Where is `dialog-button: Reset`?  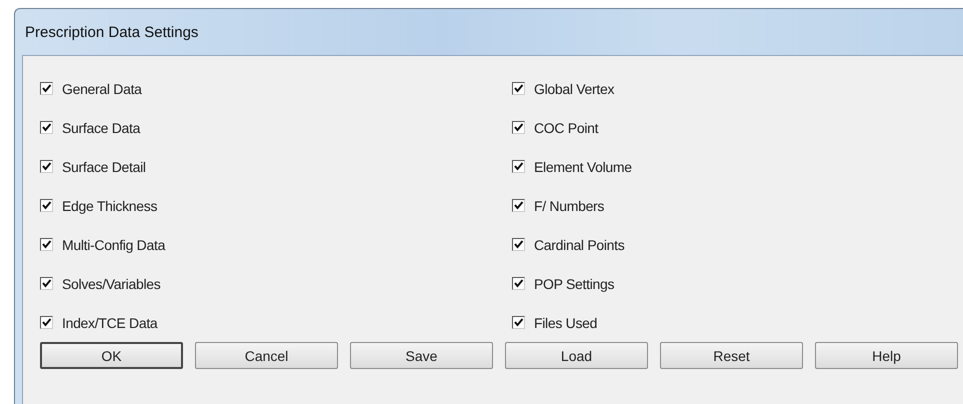
dialog-button: Reset is located at coordinates (731, 355).